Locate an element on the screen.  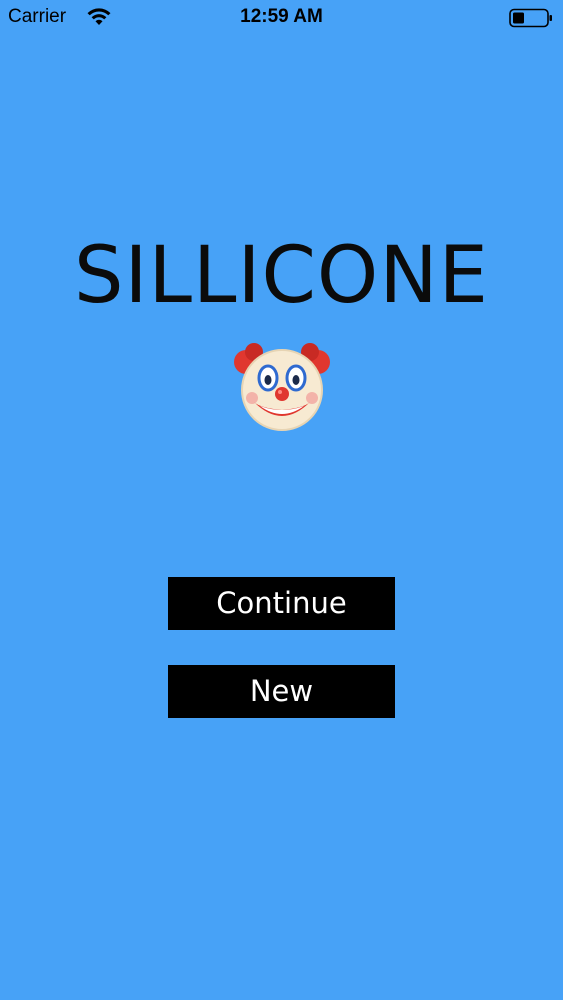
clown-face-icon is located at coordinates (282, 387).